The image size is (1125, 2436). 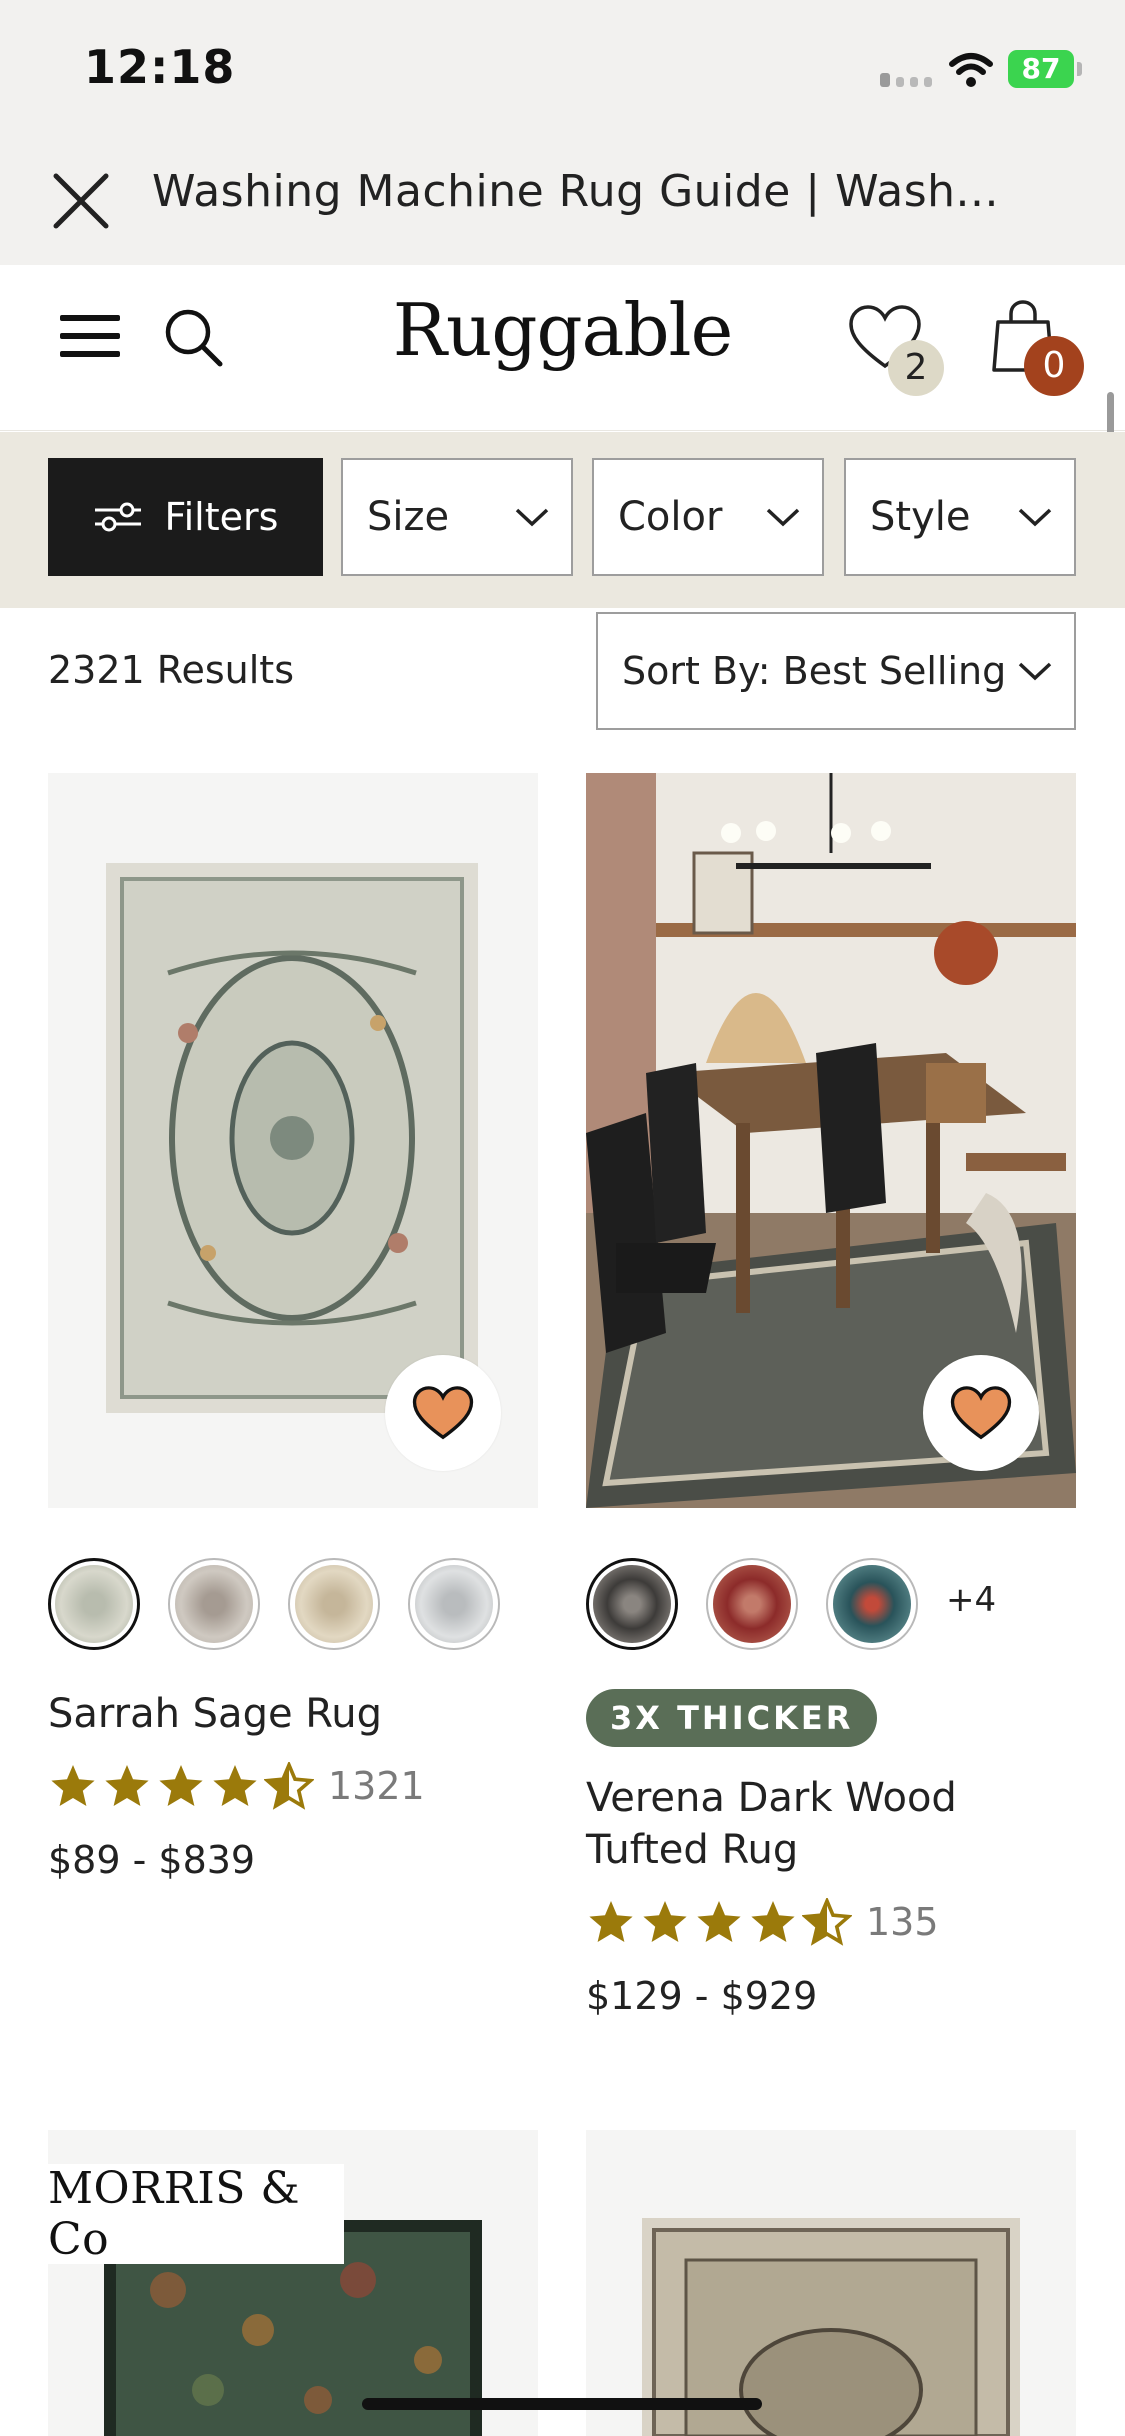 I want to click on review-count: 1321, so click(x=376, y=1786).